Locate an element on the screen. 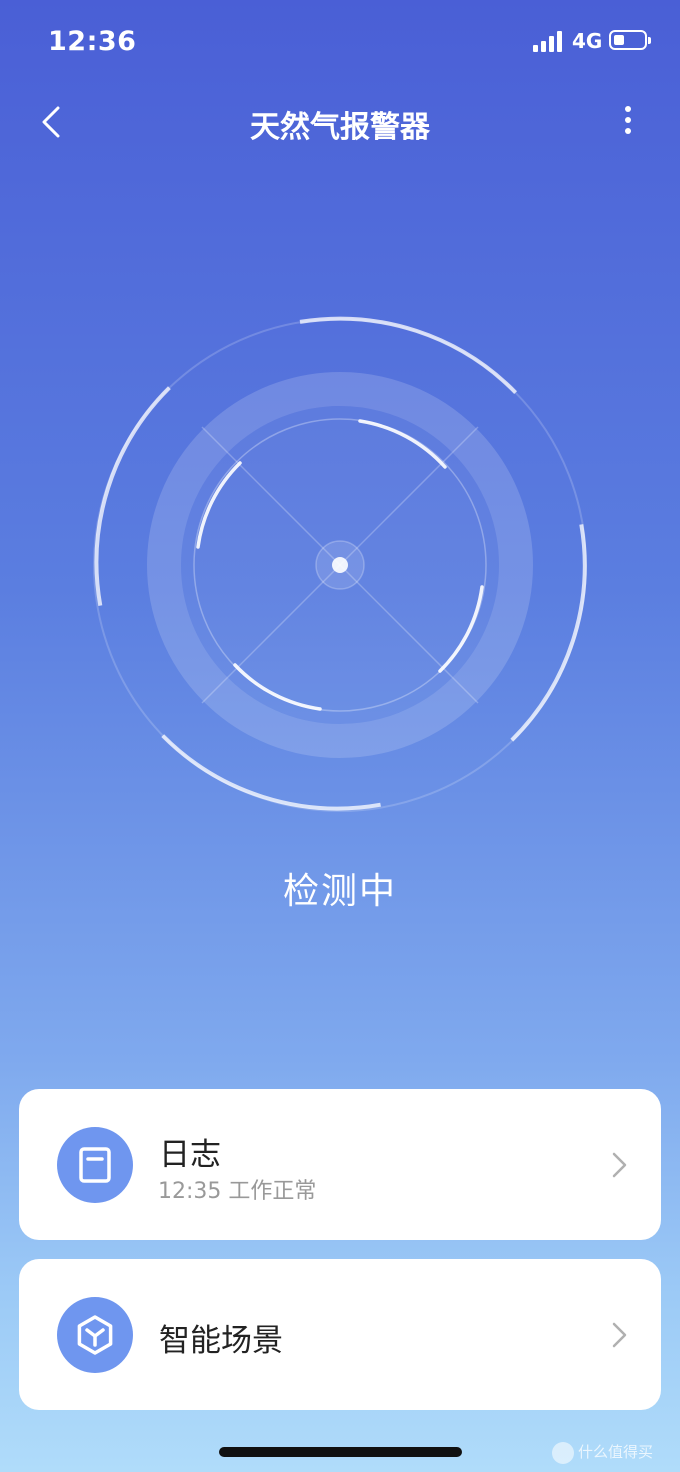 Image resolution: width=680 pixels, height=1472 pixels. watermark-logo-icon is located at coordinates (563, 1452).